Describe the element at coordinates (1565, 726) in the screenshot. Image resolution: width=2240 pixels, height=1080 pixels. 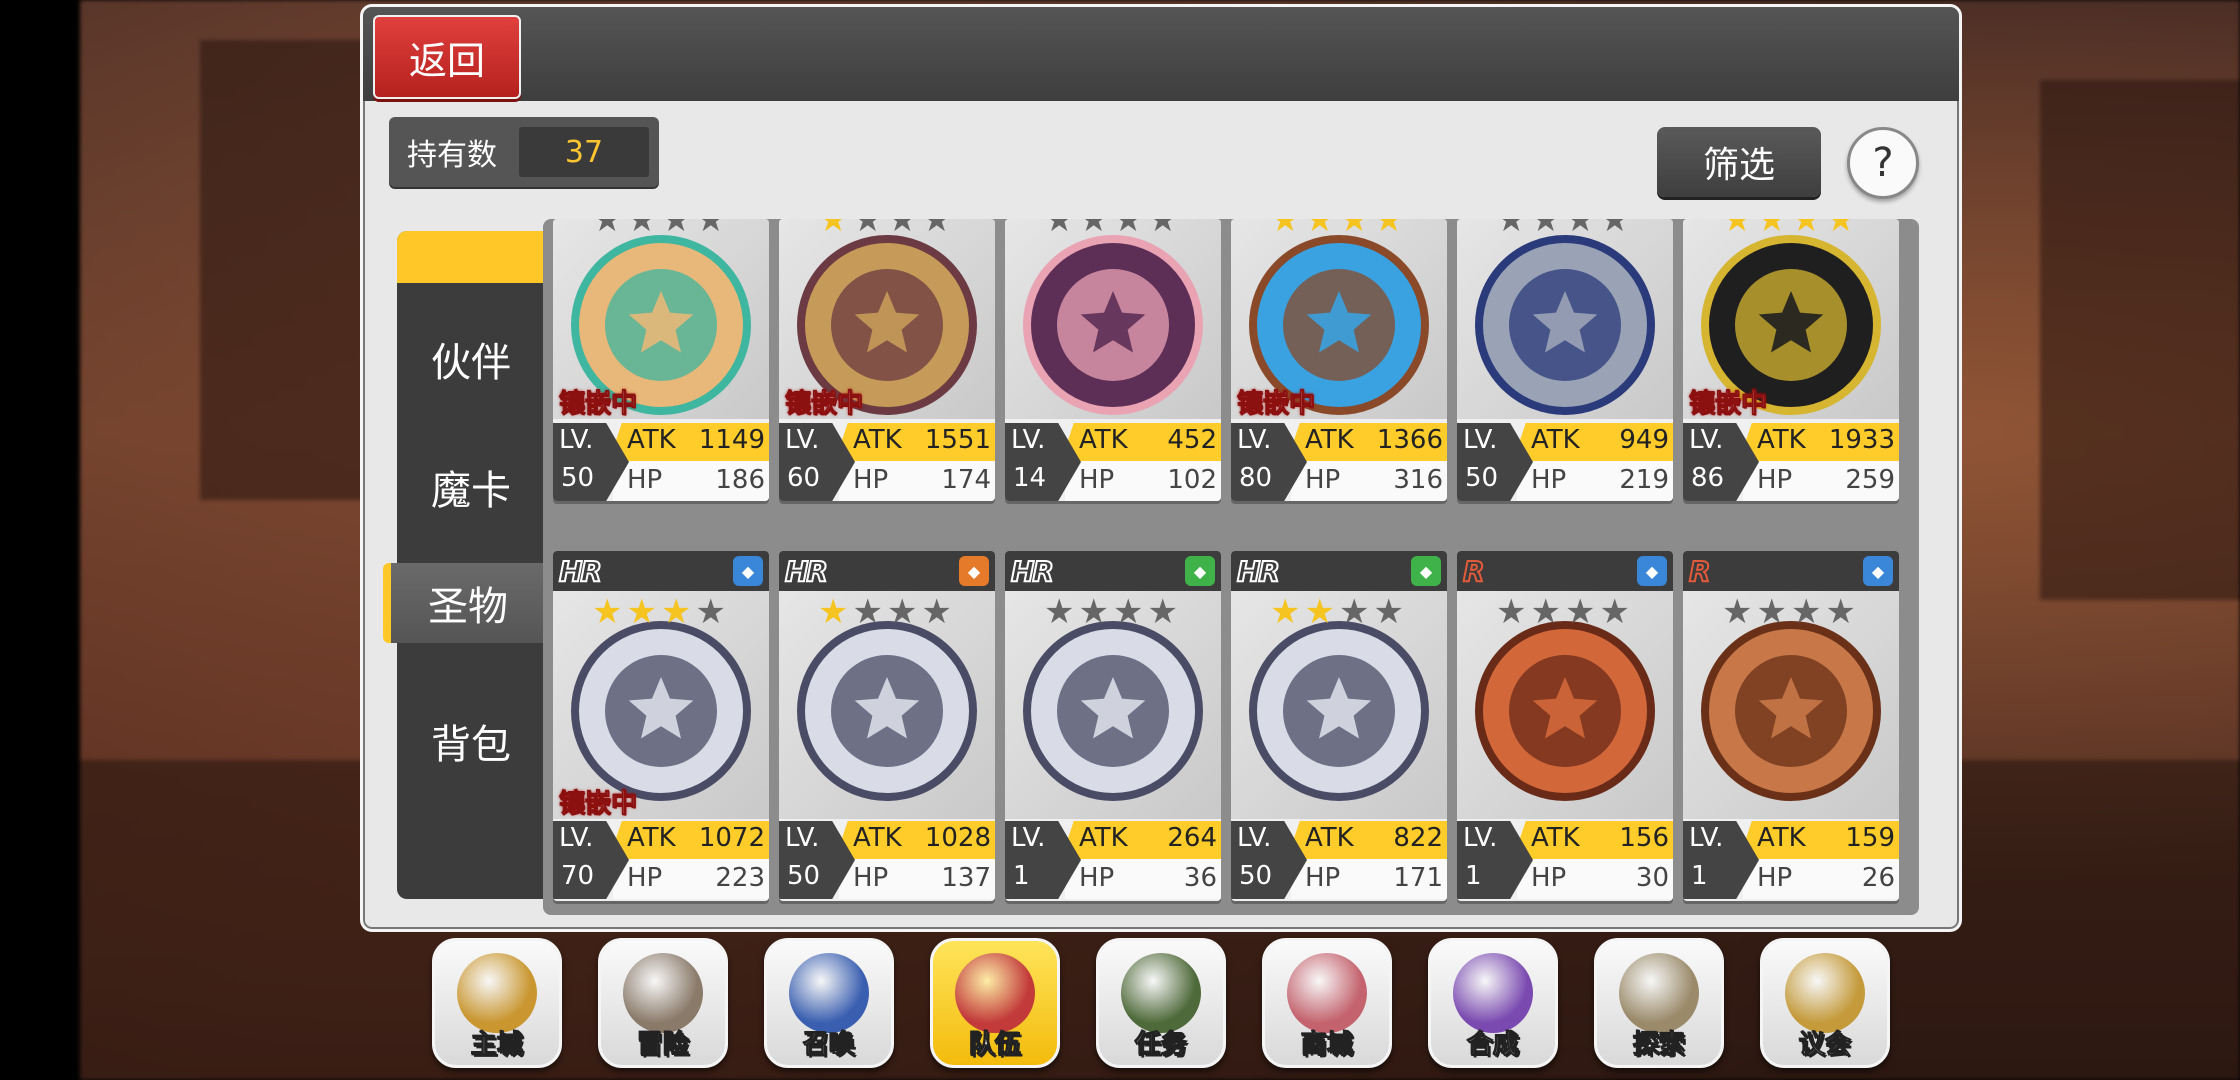
I see `relic-card: R ◆ ★★★★ LV. 1 ATK 156 HP 30` at that location.